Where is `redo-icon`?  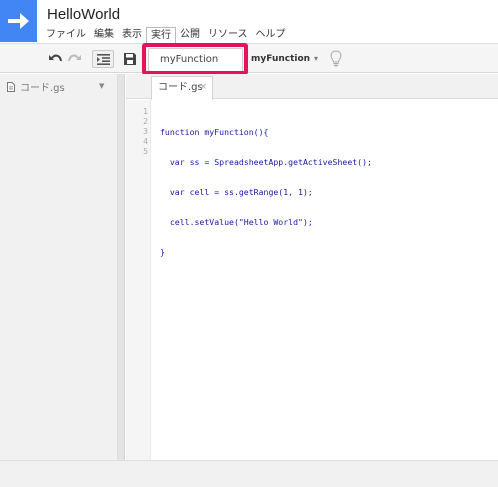
redo-icon is located at coordinates (74, 58).